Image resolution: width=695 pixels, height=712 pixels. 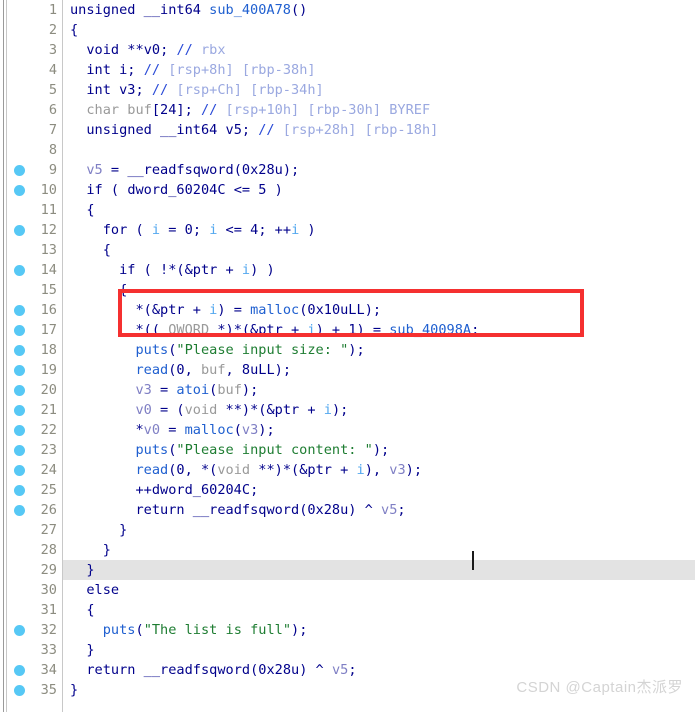 I want to click on code-line: 3 void **v0; // rbx, so click(x=347, y=50).